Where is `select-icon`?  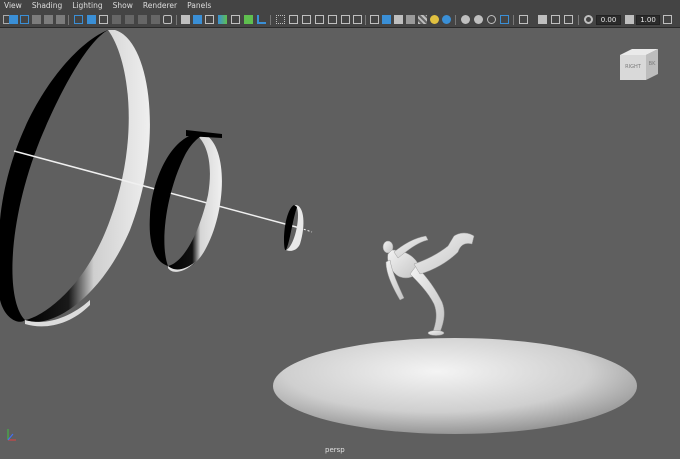 select-icon is located at coordinates (209, 19).